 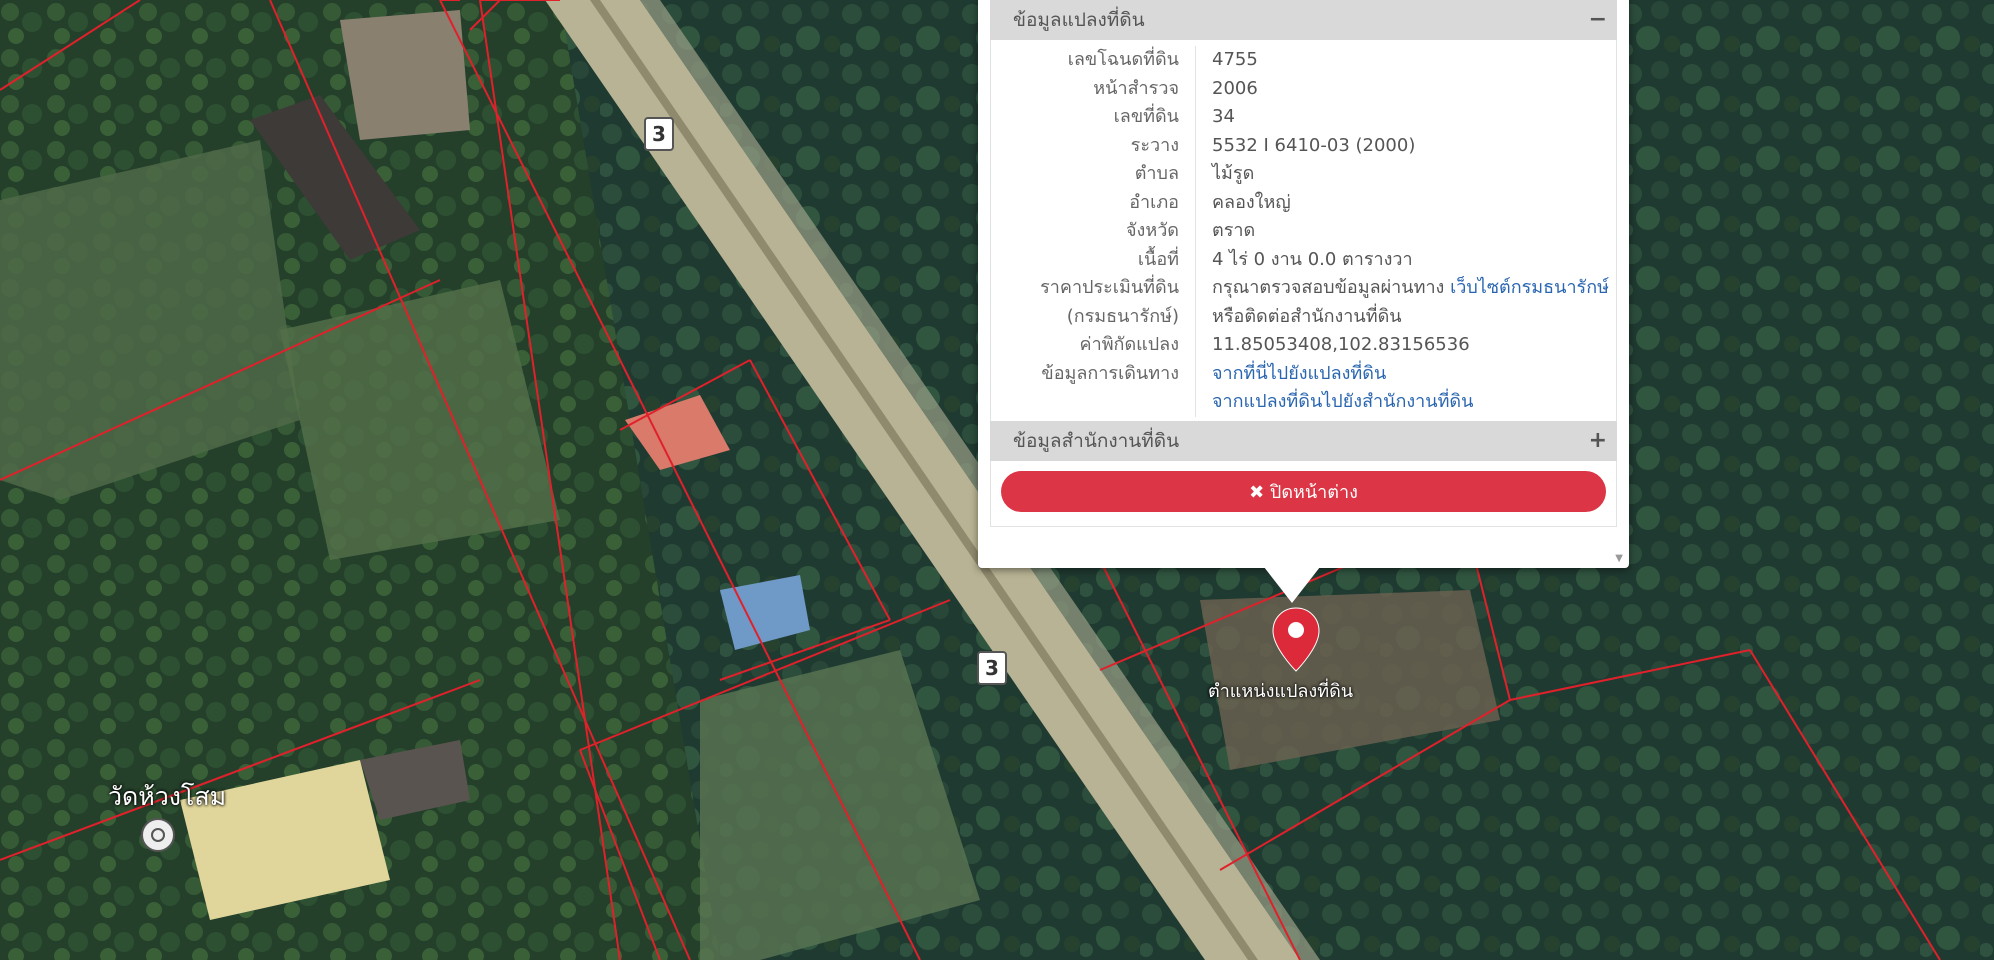 What do you see at coordinates (1296, 639) in the screenshot?
I see `map-marker-icon` at bounding box center [1296, 639].